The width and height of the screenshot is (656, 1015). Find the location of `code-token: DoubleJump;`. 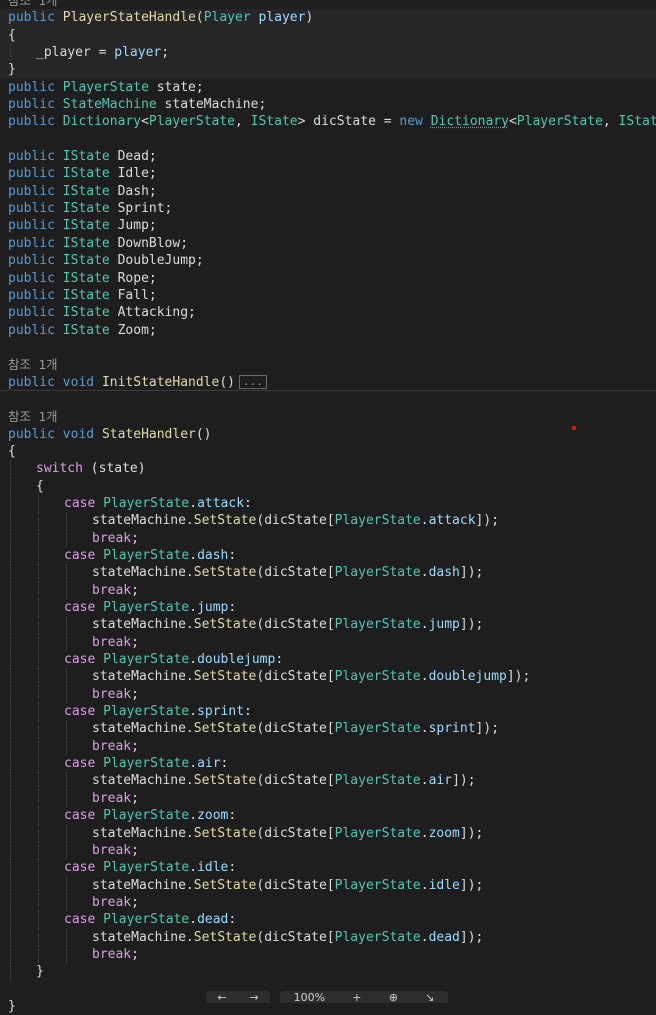

code-token: DoubleJump; is located at coordinates (156, 261).